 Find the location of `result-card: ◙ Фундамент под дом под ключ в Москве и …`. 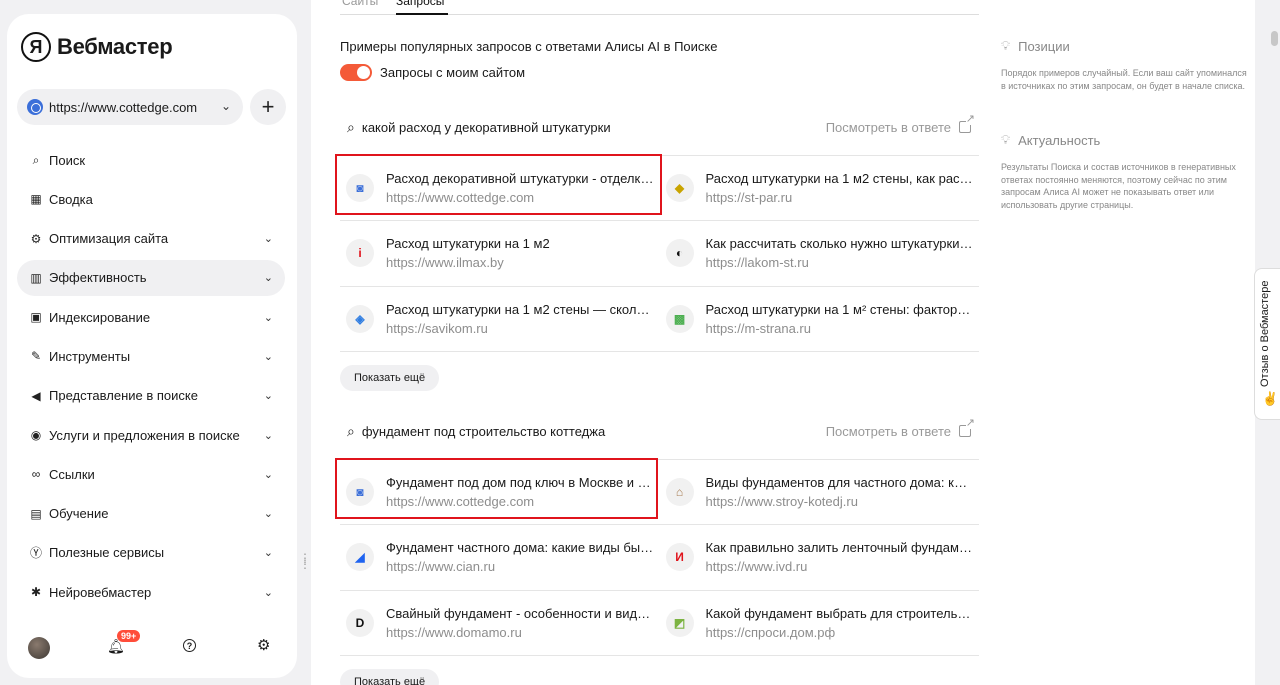

result-card: ◙ Фундамент под дом под ключ в Москве и … is located at coordinates (500, 492).